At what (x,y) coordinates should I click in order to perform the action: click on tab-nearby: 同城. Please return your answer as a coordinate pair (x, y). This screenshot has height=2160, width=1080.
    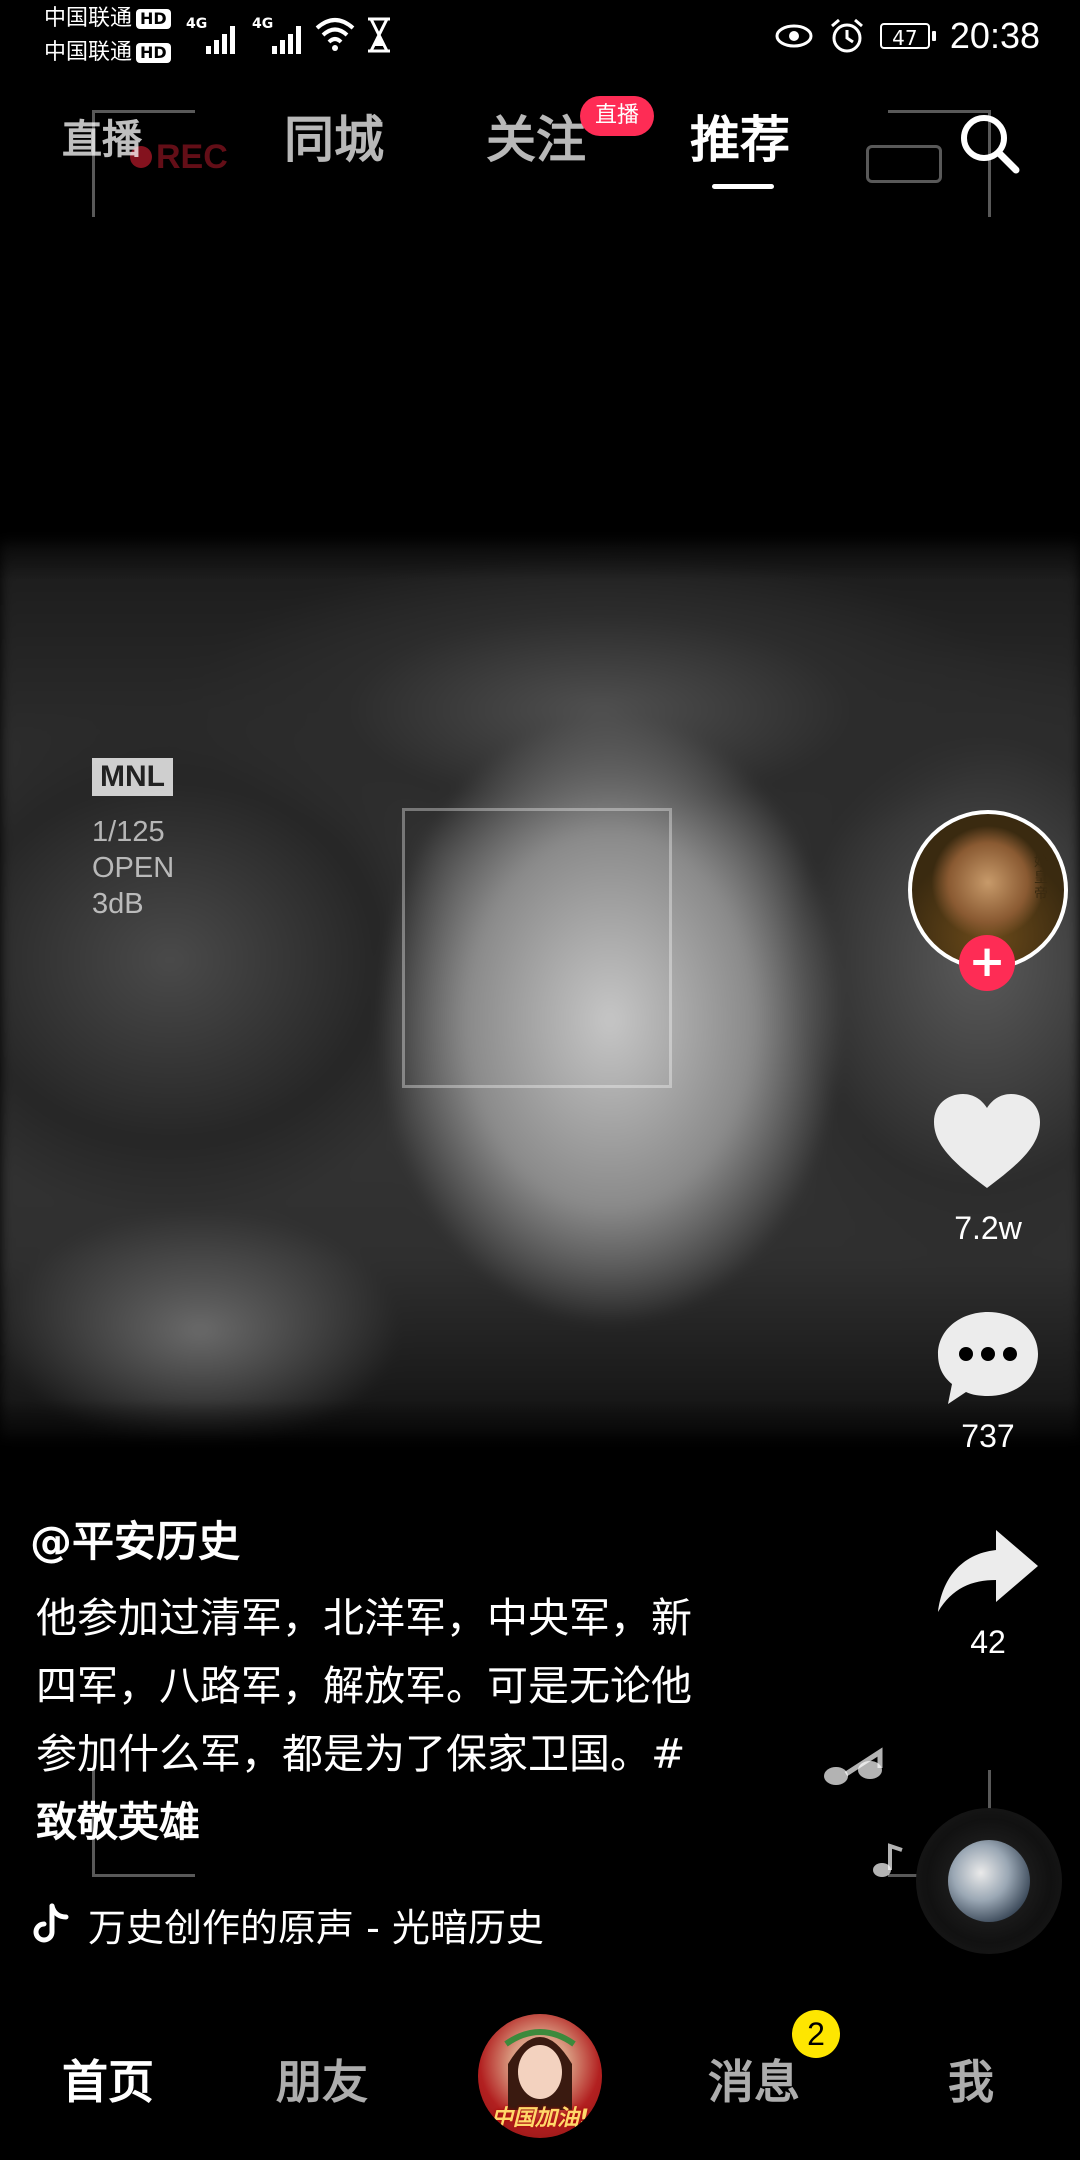
    Looking at the image, I should click on (334, 140).